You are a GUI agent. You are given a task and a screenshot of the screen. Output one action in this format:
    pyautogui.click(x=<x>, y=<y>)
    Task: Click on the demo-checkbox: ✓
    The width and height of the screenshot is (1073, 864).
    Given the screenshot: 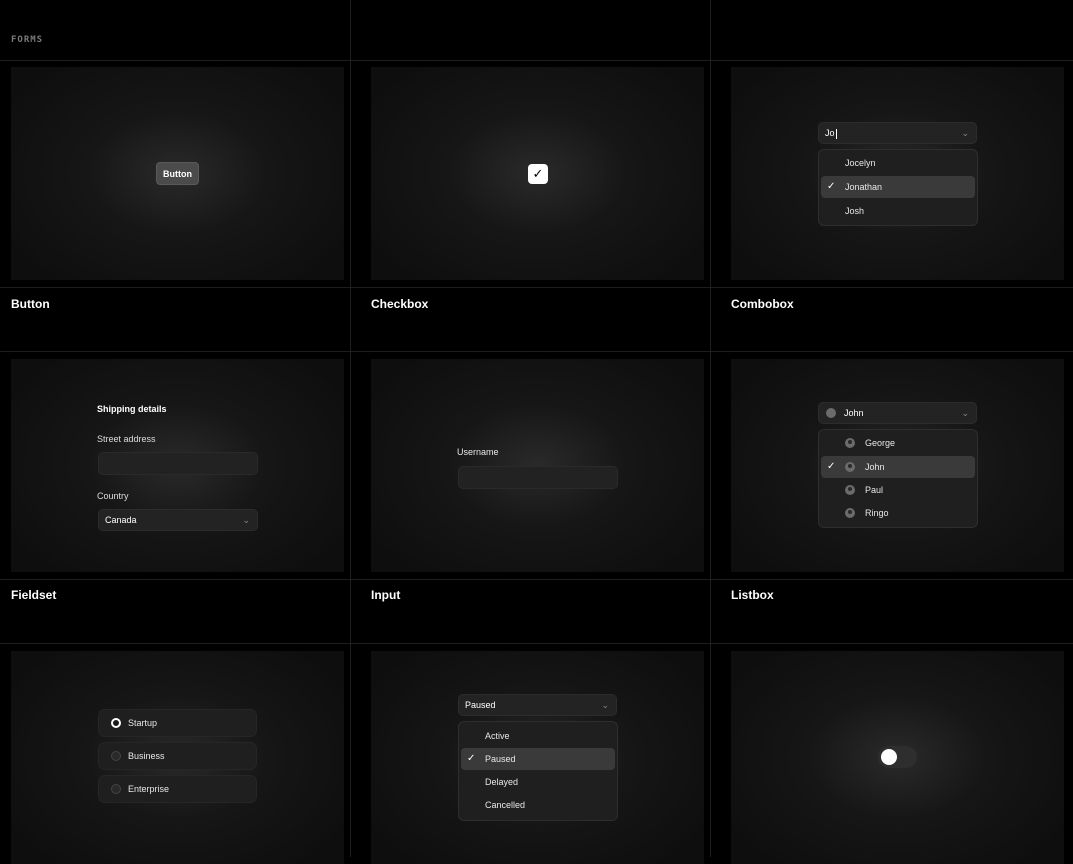 What is the action you would take?
    pyautogui.click(x=538, y=174)
    